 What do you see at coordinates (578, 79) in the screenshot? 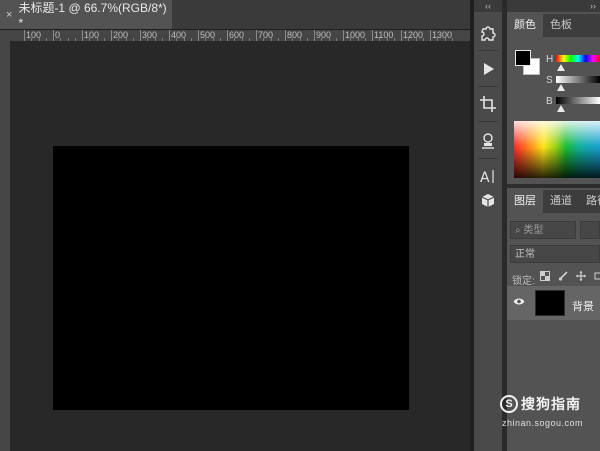
I see `saturation-slider` at bounding box center [578, 79].